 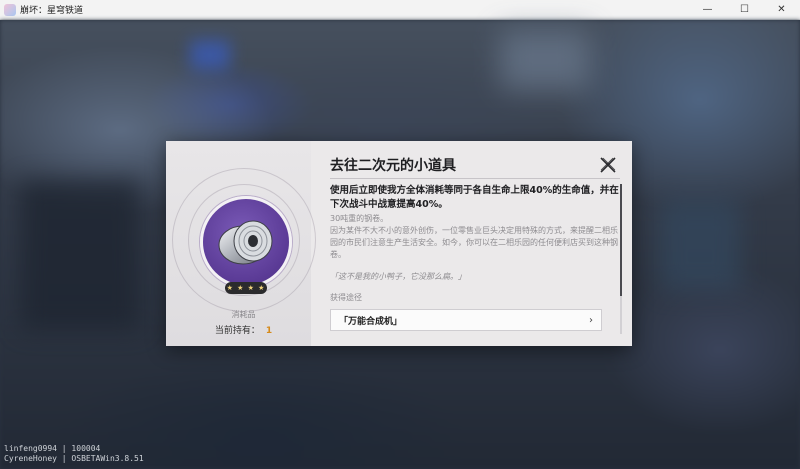 I want to click on owned-count: 1, so click(x=269, y=331).